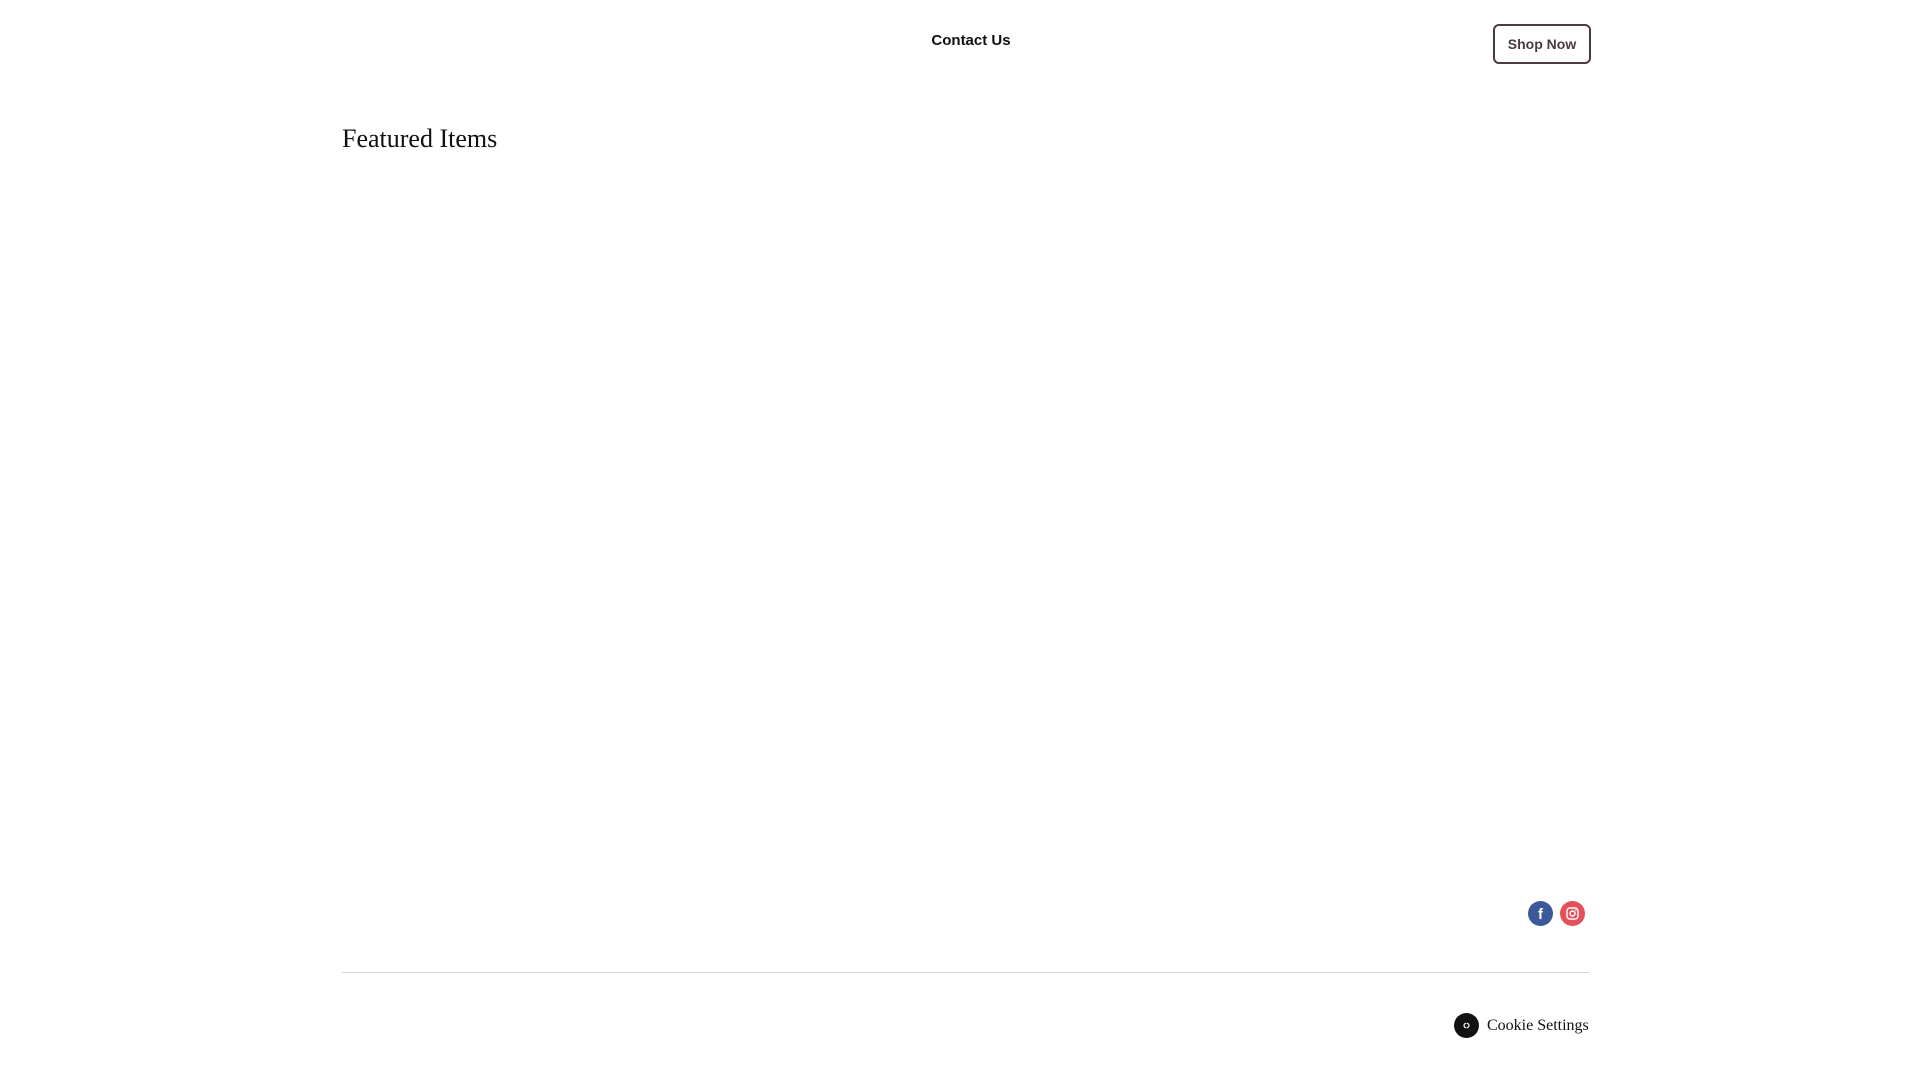 This screenshot has width=1920, height=1080. I want to click on facebook-link: f, so click(1540, 913).